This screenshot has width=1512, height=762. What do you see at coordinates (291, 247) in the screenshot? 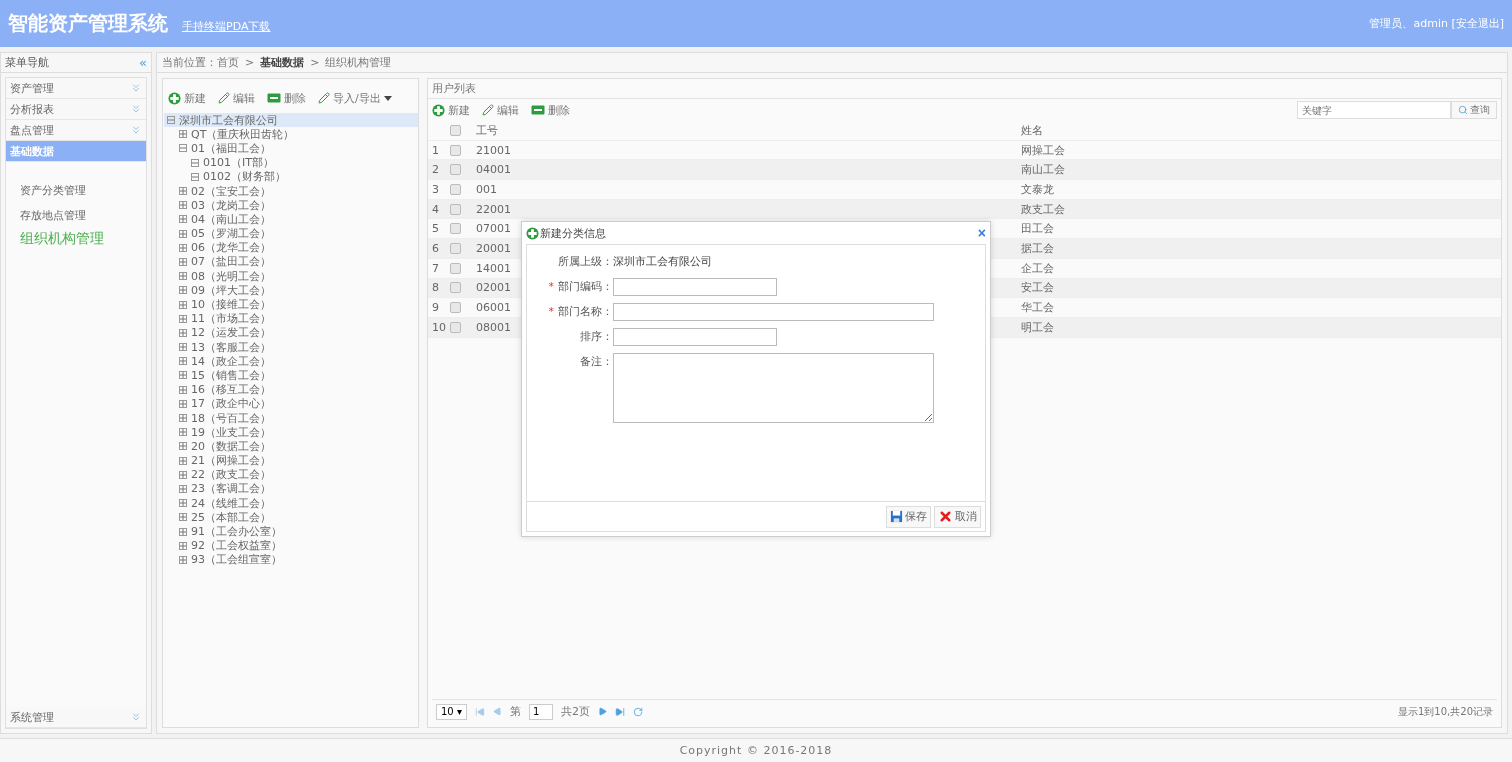
I see `tree-node: 06（龙华工会）` at bounding box center [291, 247].